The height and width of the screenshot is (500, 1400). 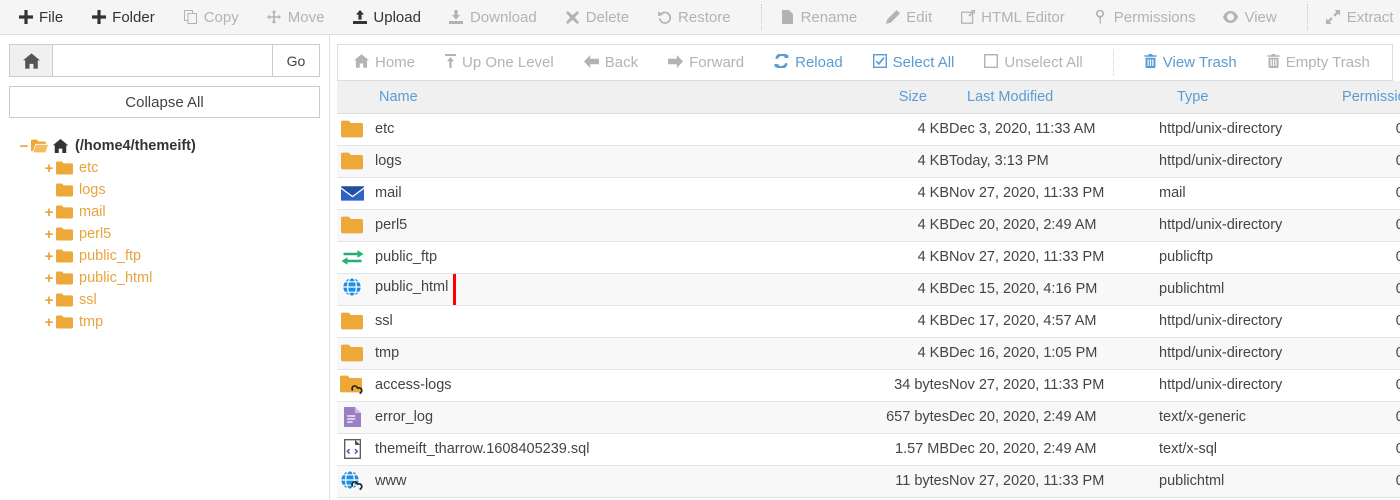 I want to click on toolbar-button-folder: Folder, so click(x=131, y=17).